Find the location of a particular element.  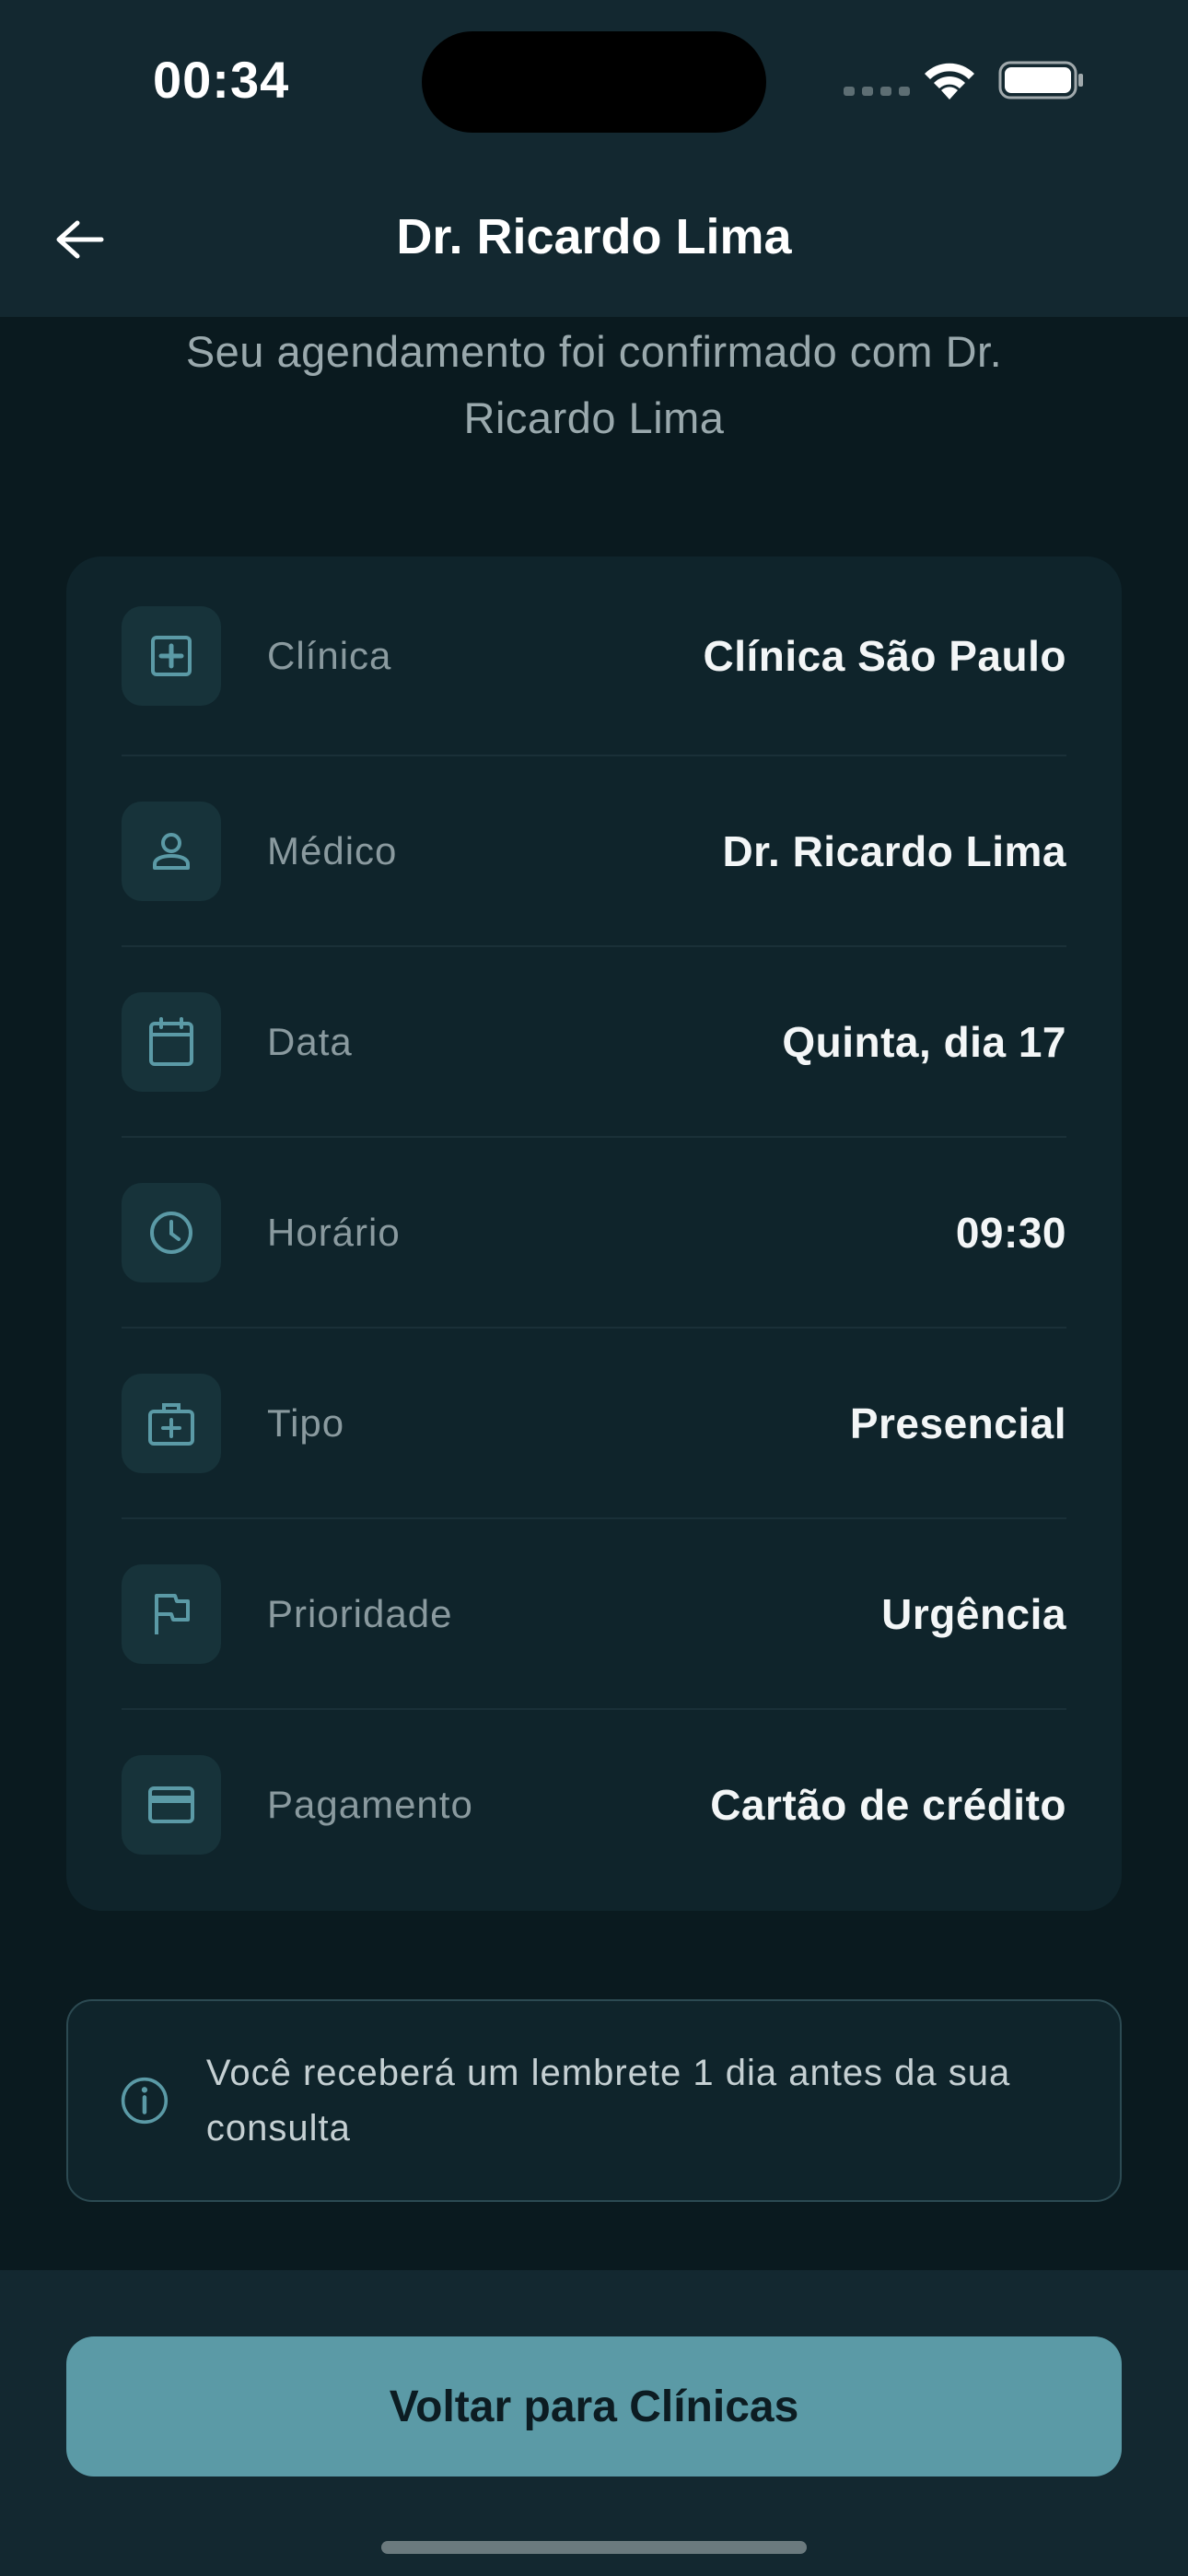

calendar-icon is located at coordinates (172, 1041).